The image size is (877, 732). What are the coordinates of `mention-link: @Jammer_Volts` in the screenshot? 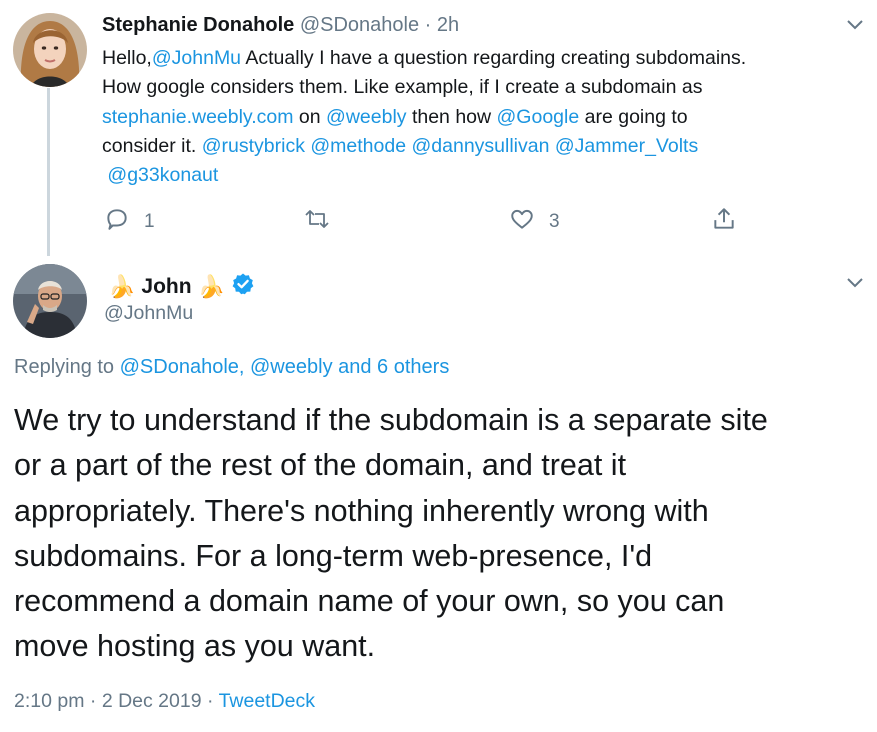 It's located at (626, 146).